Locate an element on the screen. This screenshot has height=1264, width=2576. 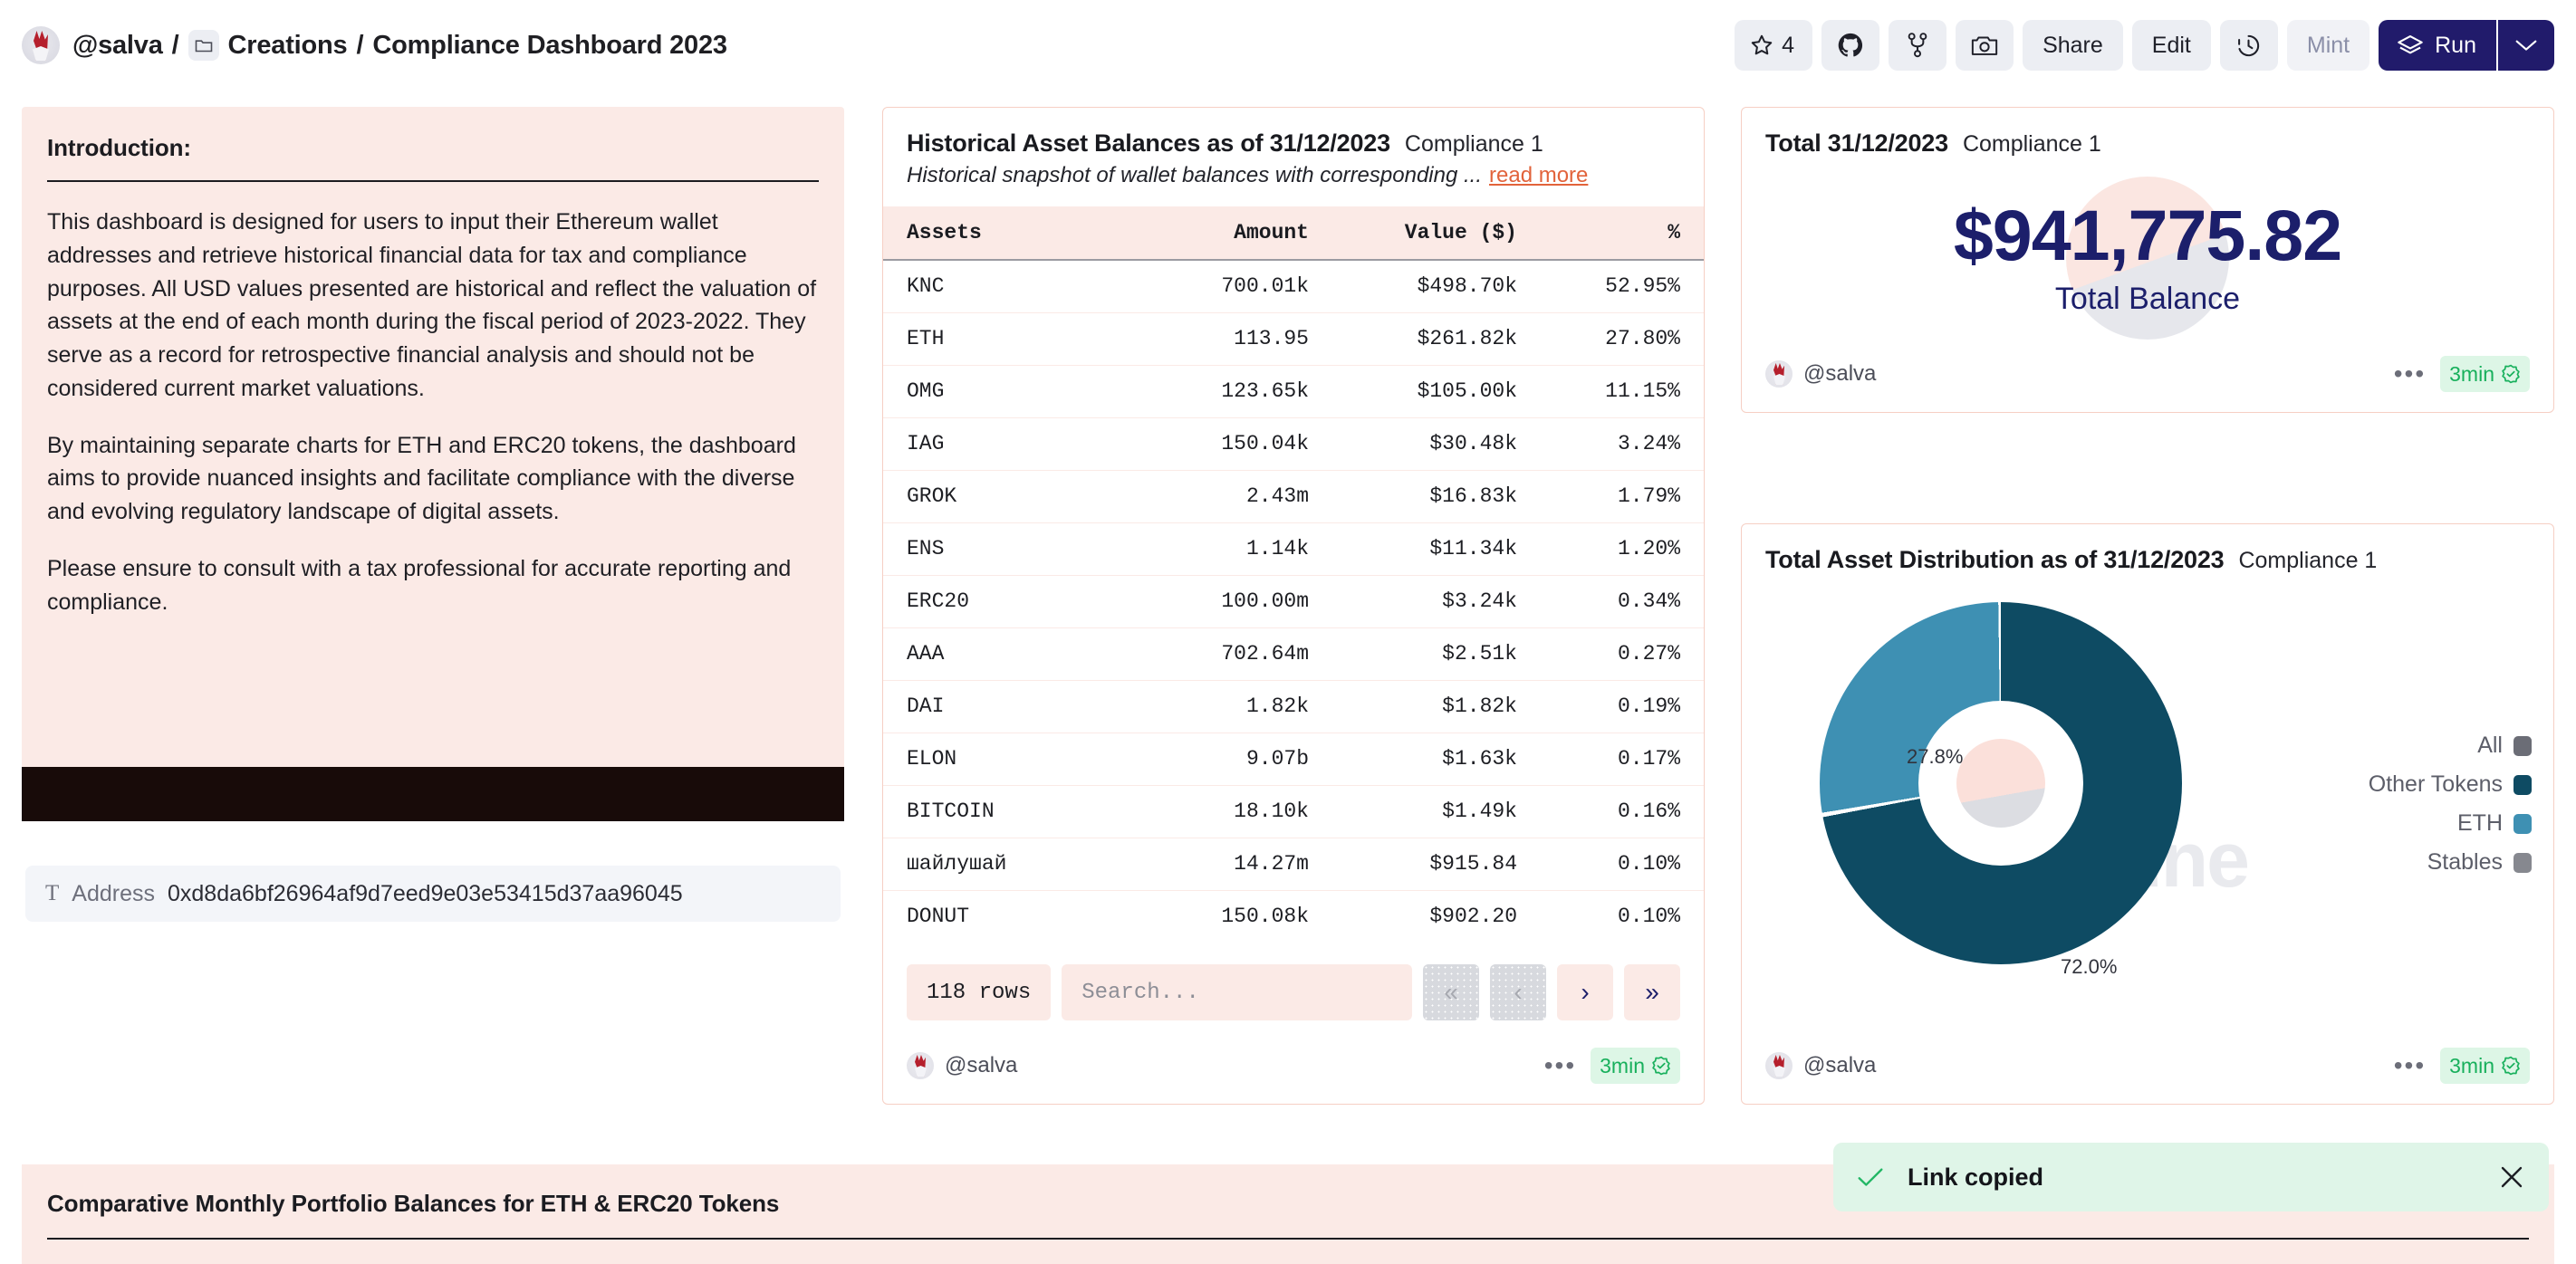
column-header-value: Value ($) is located at coordinates (1413, 233).